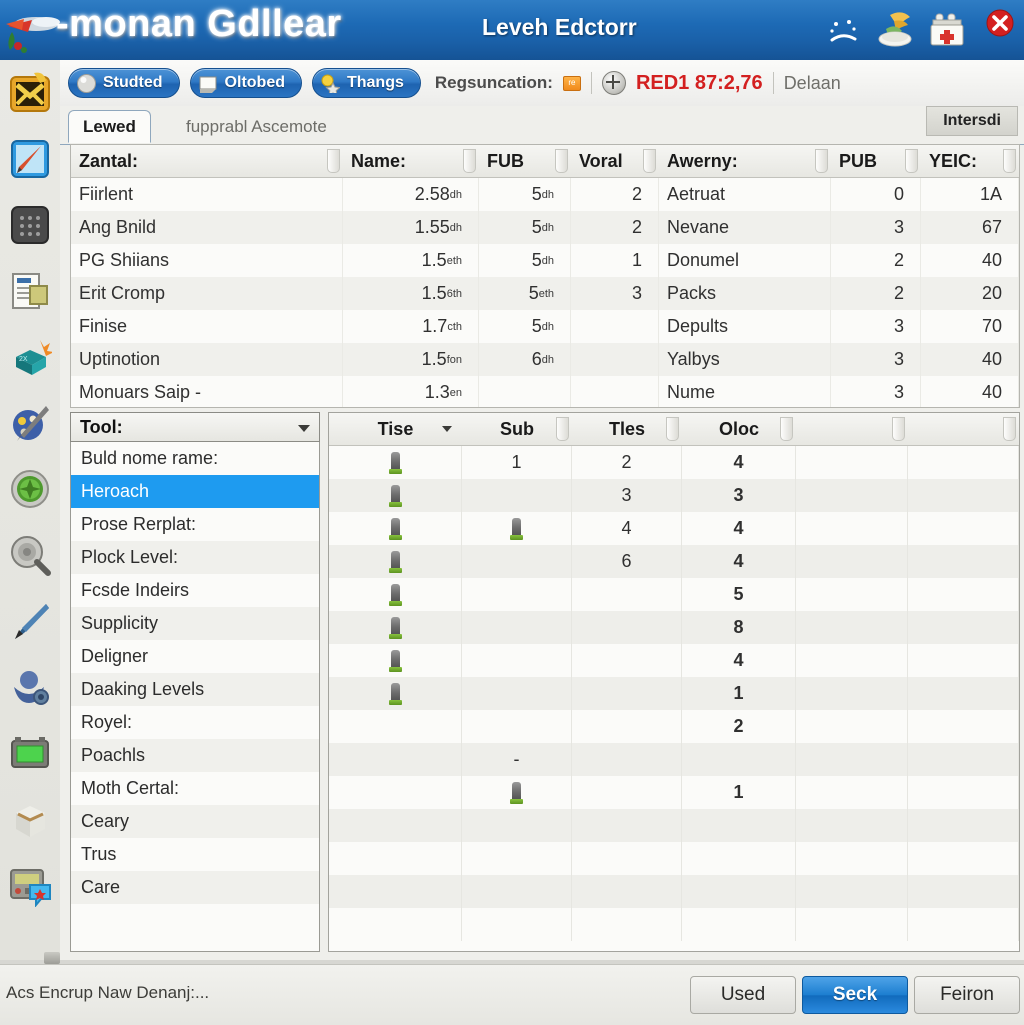  I want to click on table-row: Erit Cromp 1.5 6th 5 eth 3 Packs 2 20, so click(545, 293).